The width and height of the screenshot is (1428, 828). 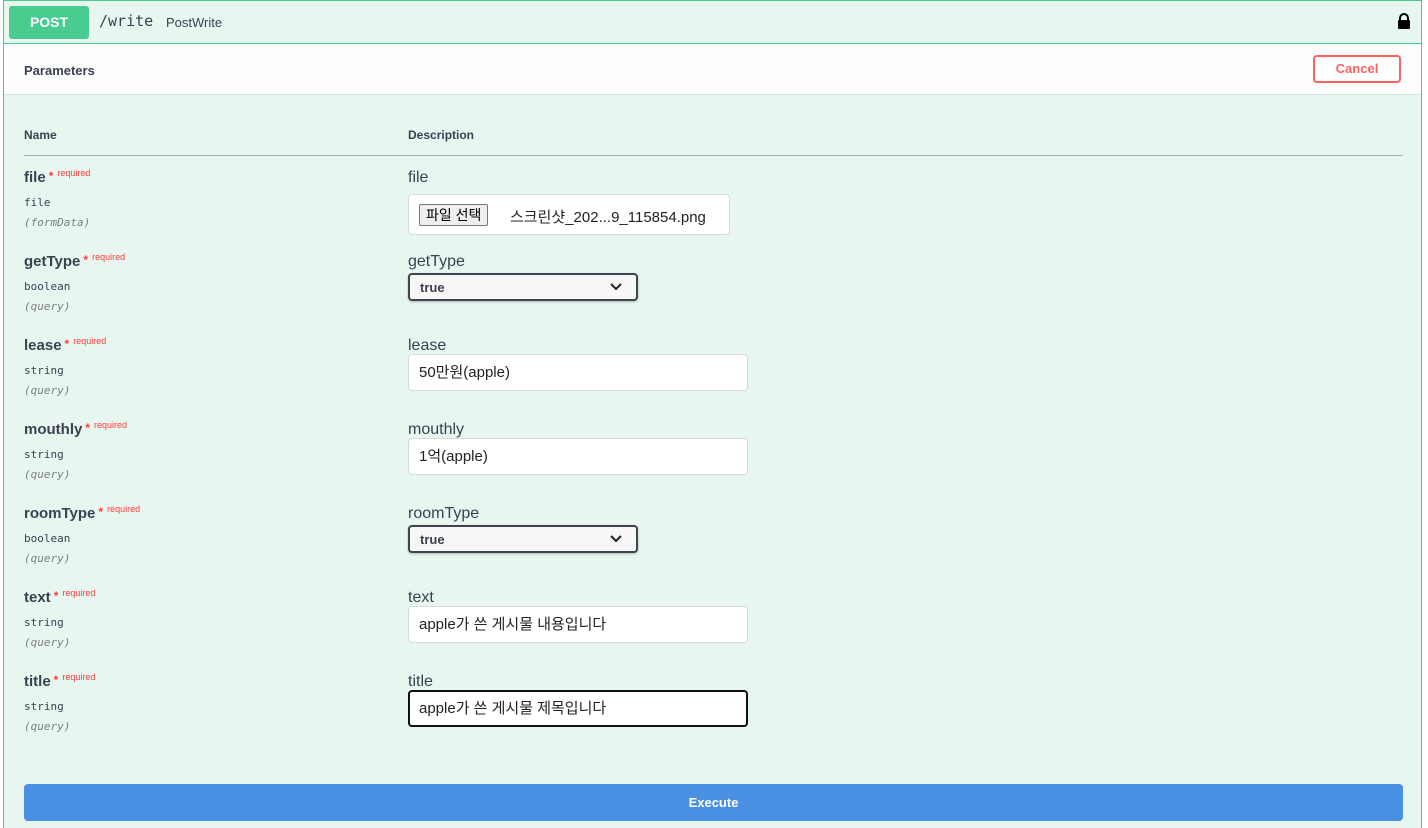 I want to click on param-name: text * required, so click(x=60, y=597).